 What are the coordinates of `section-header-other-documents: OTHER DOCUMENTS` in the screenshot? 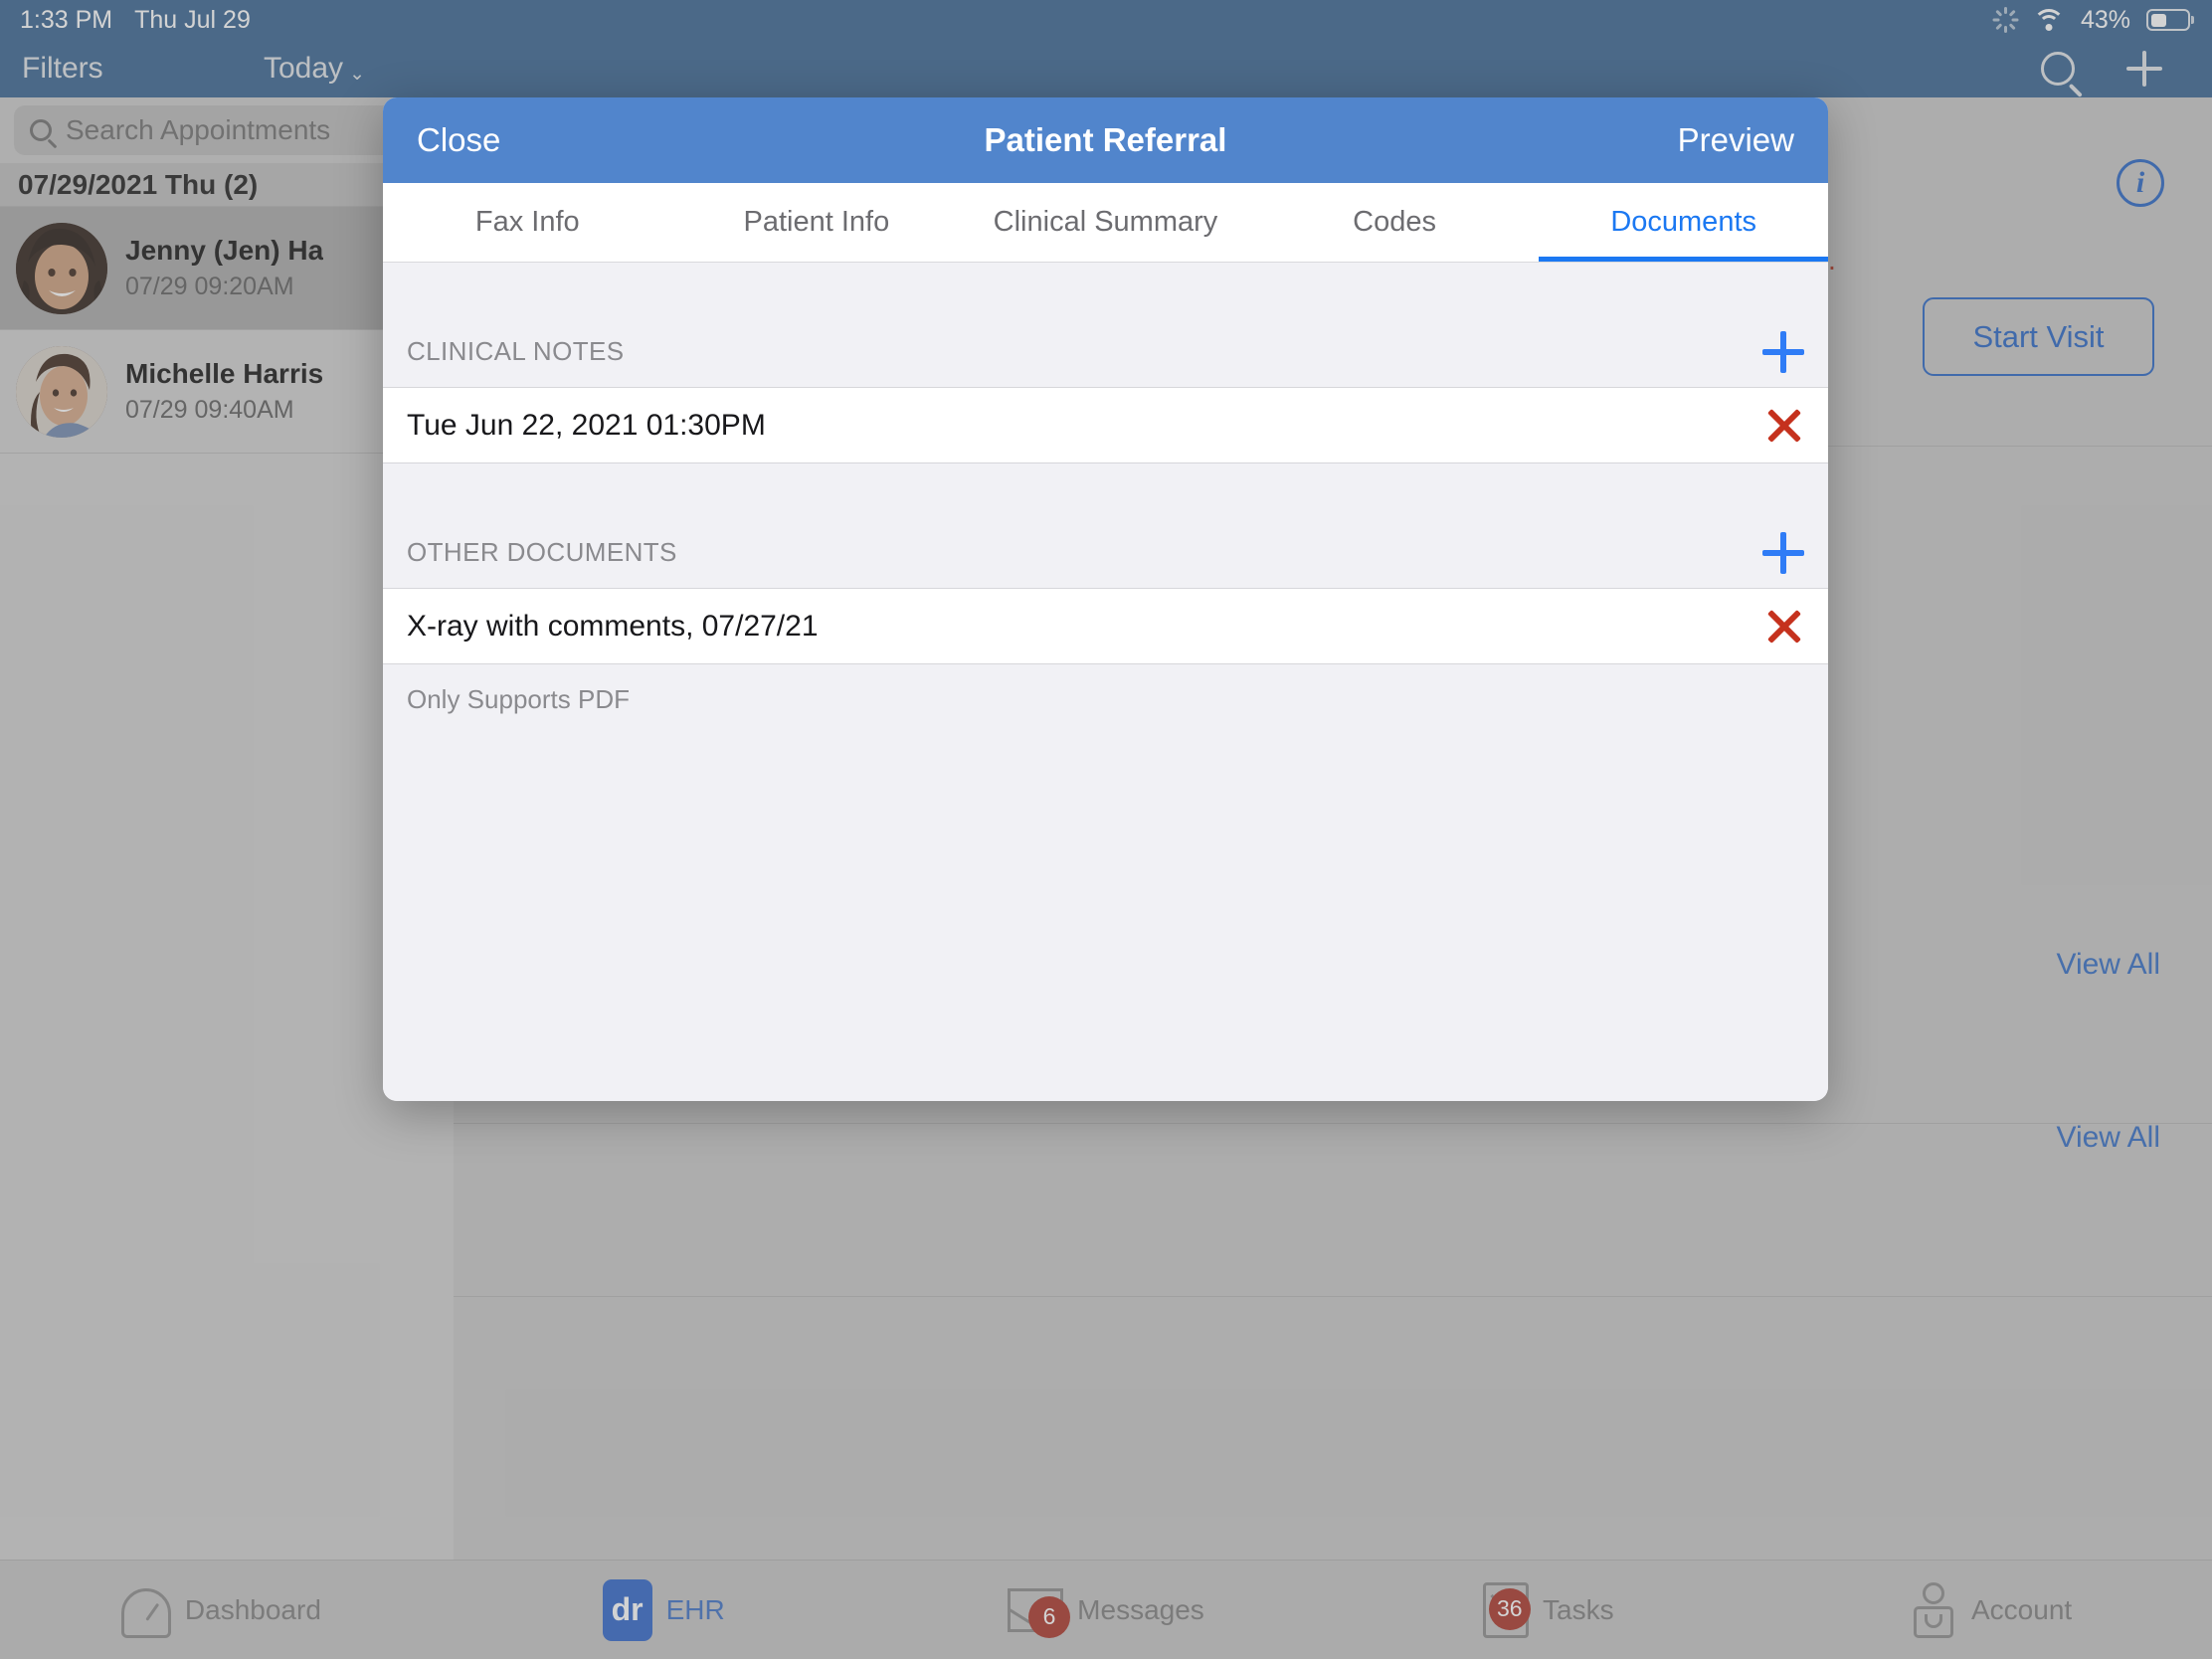 It's located at (1105, 553).